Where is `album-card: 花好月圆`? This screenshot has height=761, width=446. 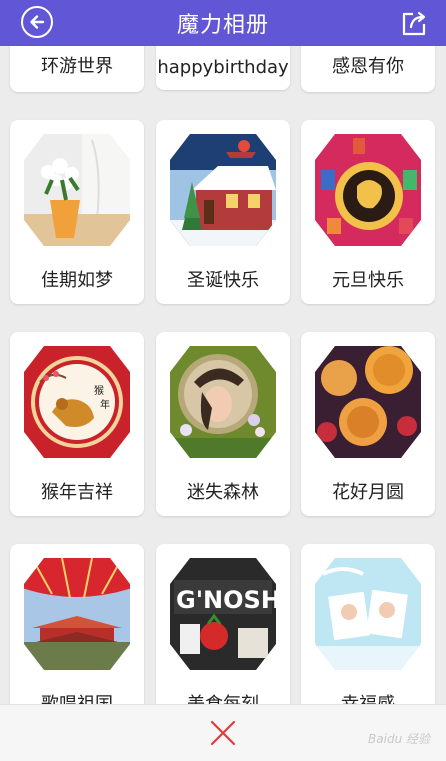
album-card: 花好月圆 is located at coordinates (368, 424).